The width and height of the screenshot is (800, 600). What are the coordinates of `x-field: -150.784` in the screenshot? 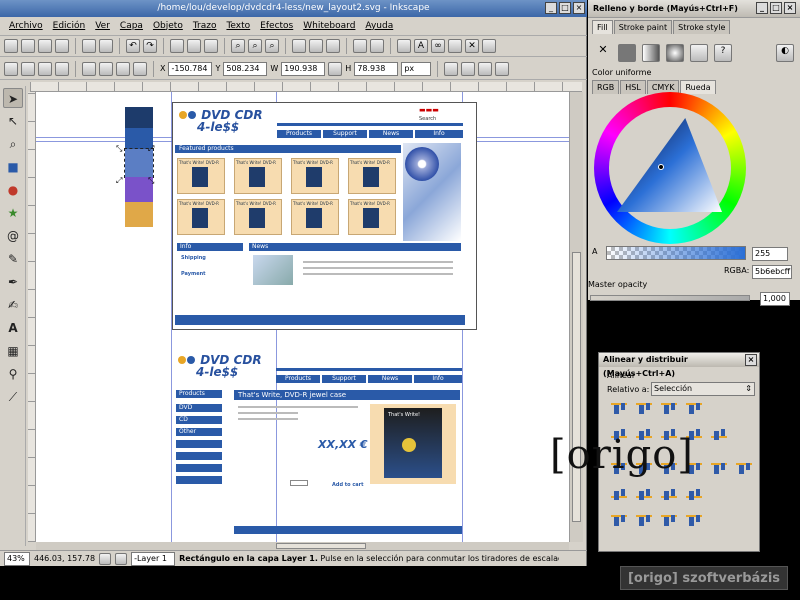 It's located at (190, 68).